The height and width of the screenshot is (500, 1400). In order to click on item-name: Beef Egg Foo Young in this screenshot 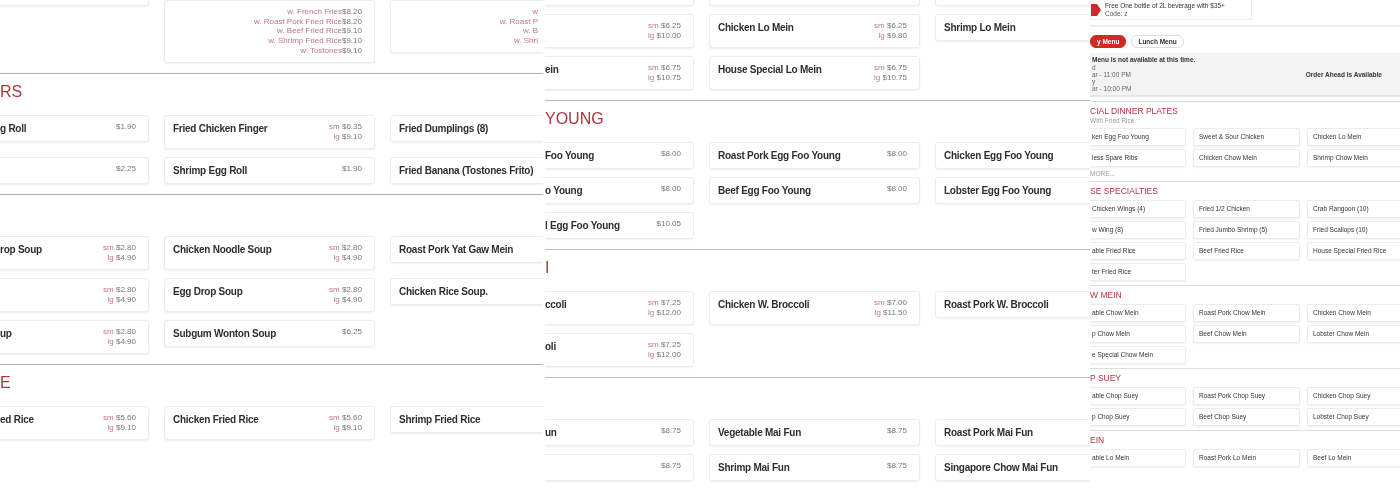, I will do `click(764, 190)`.